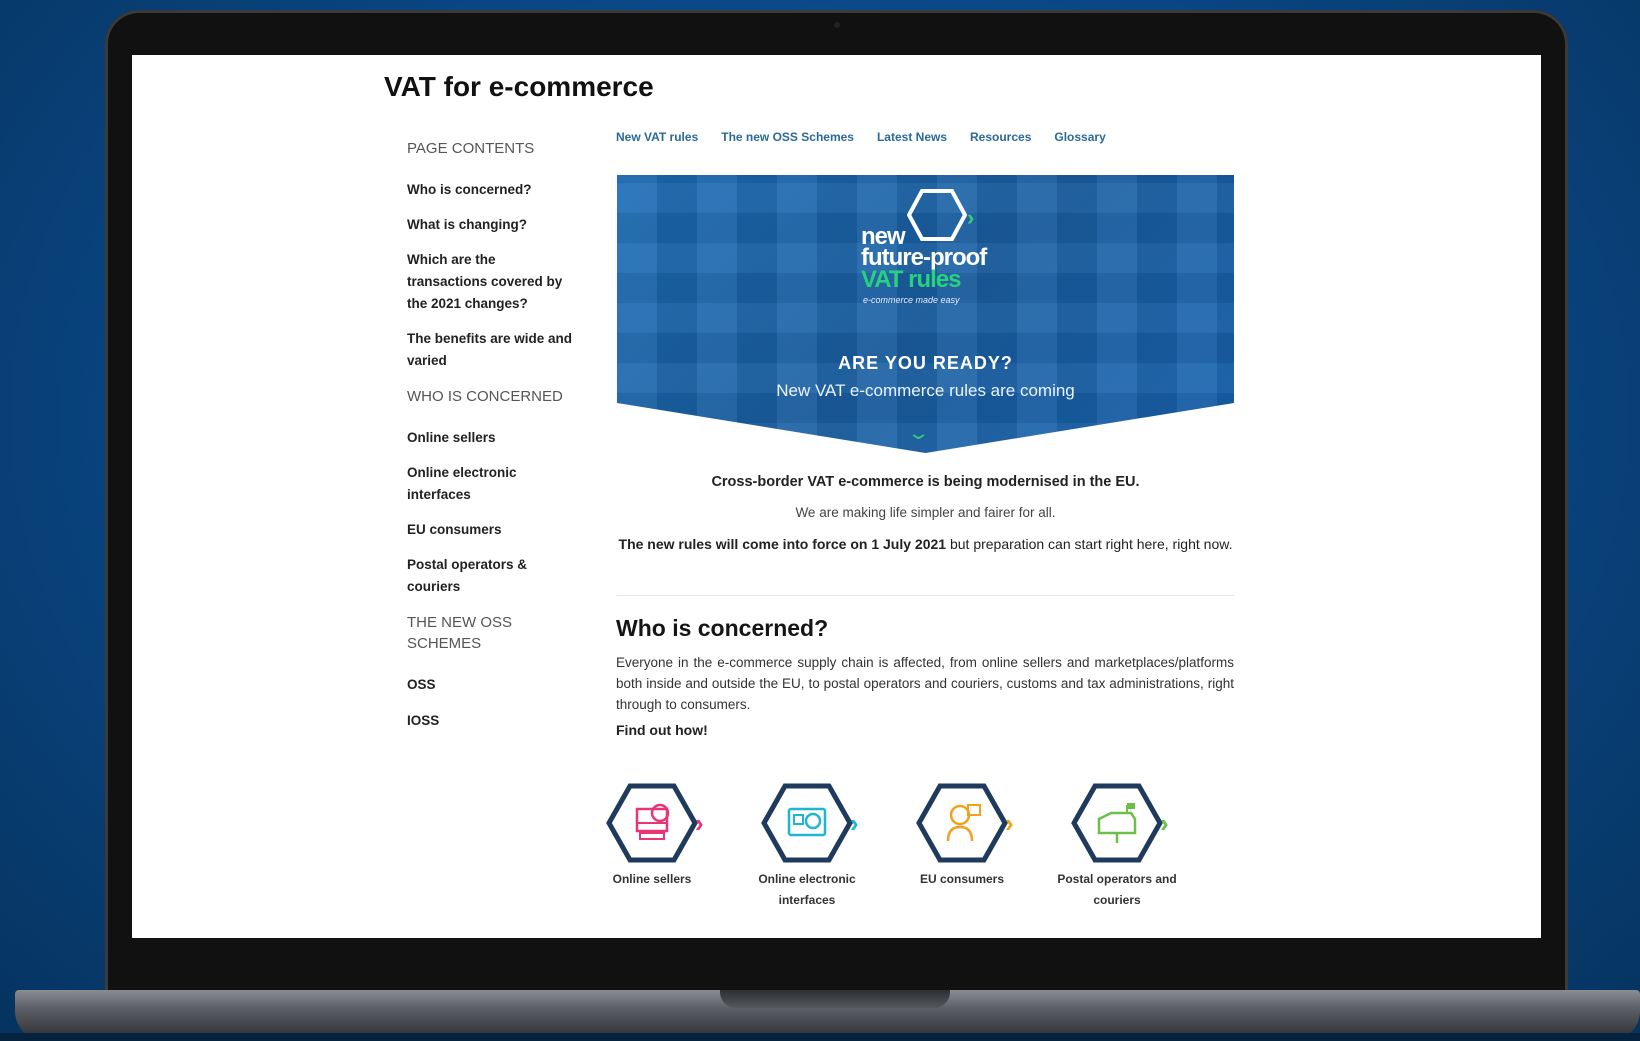  What do you see at coordinates (472, 484) in the screenshot?
I see `sidebar-item-online-electronic-interfaces: Online electronic interfaces` at bounding box center [472, 484].